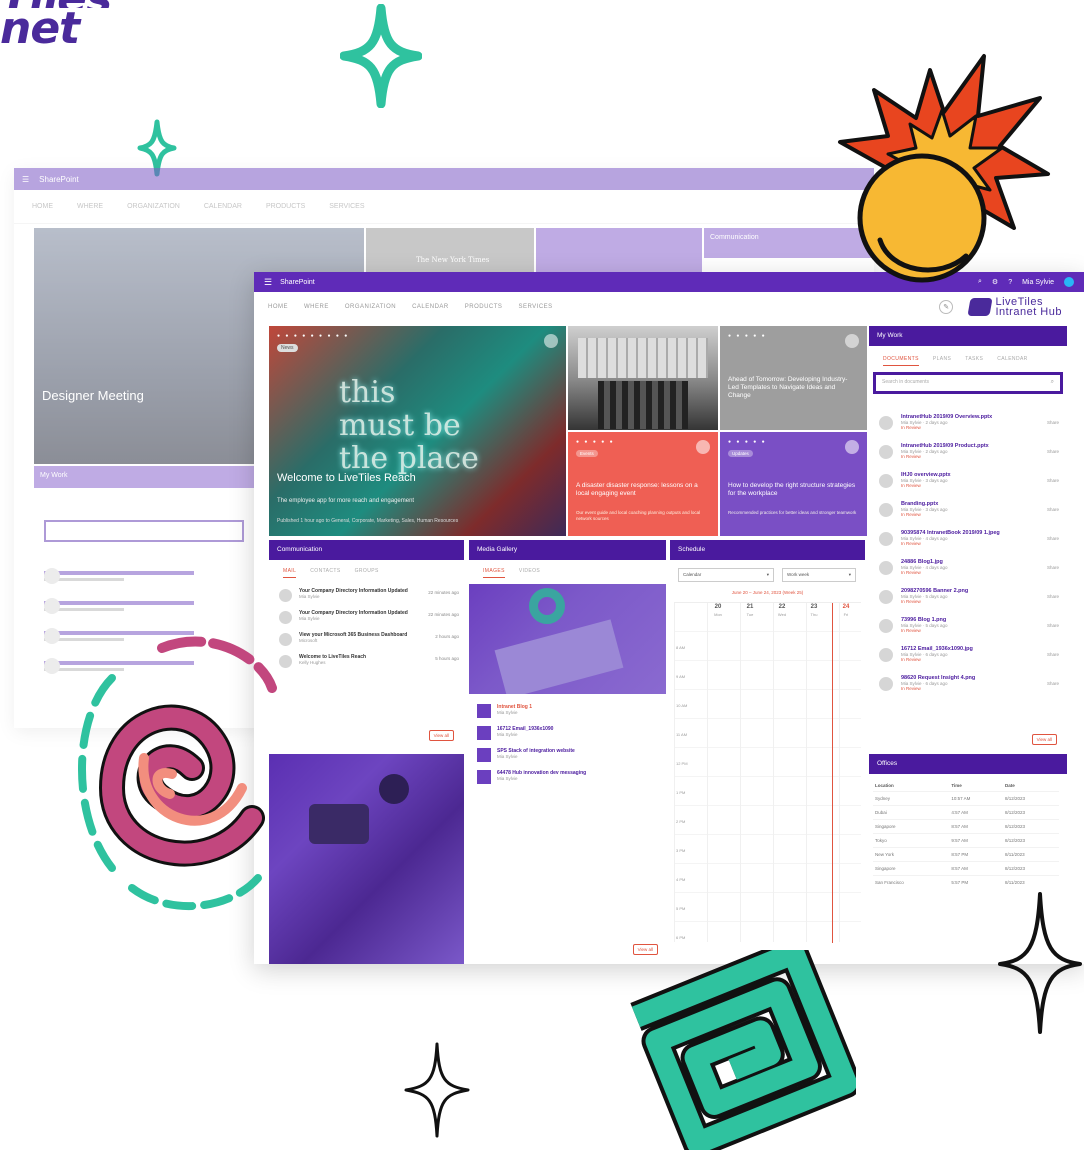 Image resolution: width=1084 pixels, height=1154 pixels. Describe the element at coordinates (681, 937) in the screenshot. I see `calendar-hour: 6 PM` at that location.